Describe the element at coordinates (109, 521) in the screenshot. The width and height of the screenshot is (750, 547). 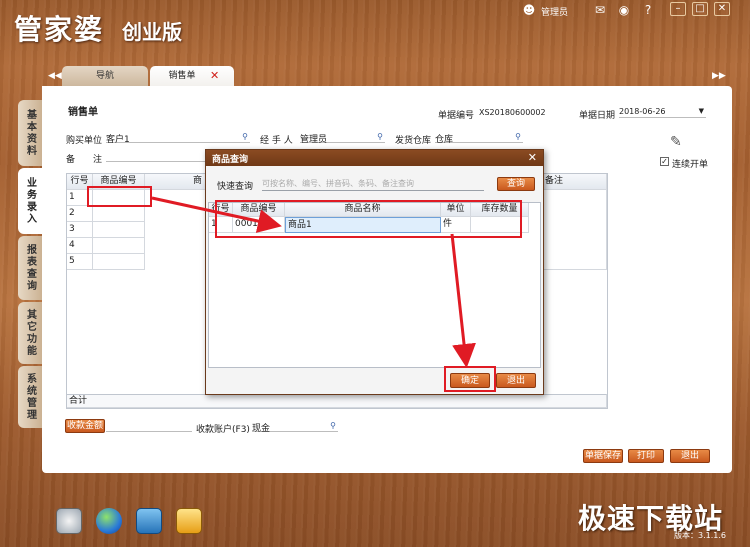
I see `browser-globe-icon` at that location.